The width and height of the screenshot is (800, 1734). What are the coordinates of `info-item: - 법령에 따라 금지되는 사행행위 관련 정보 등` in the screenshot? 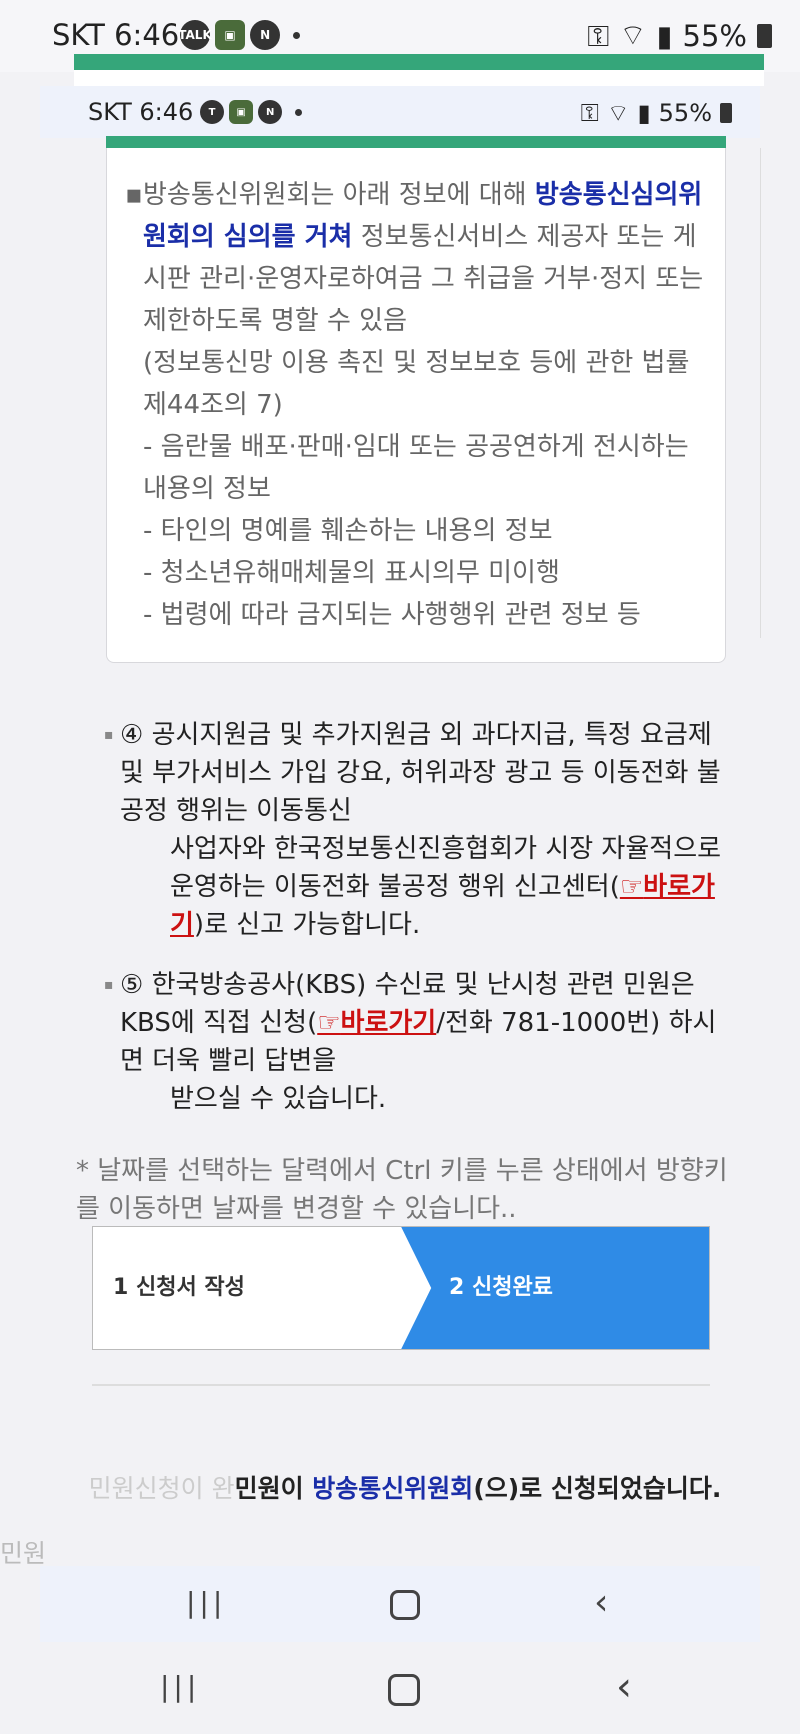 It's located at (392, 615).